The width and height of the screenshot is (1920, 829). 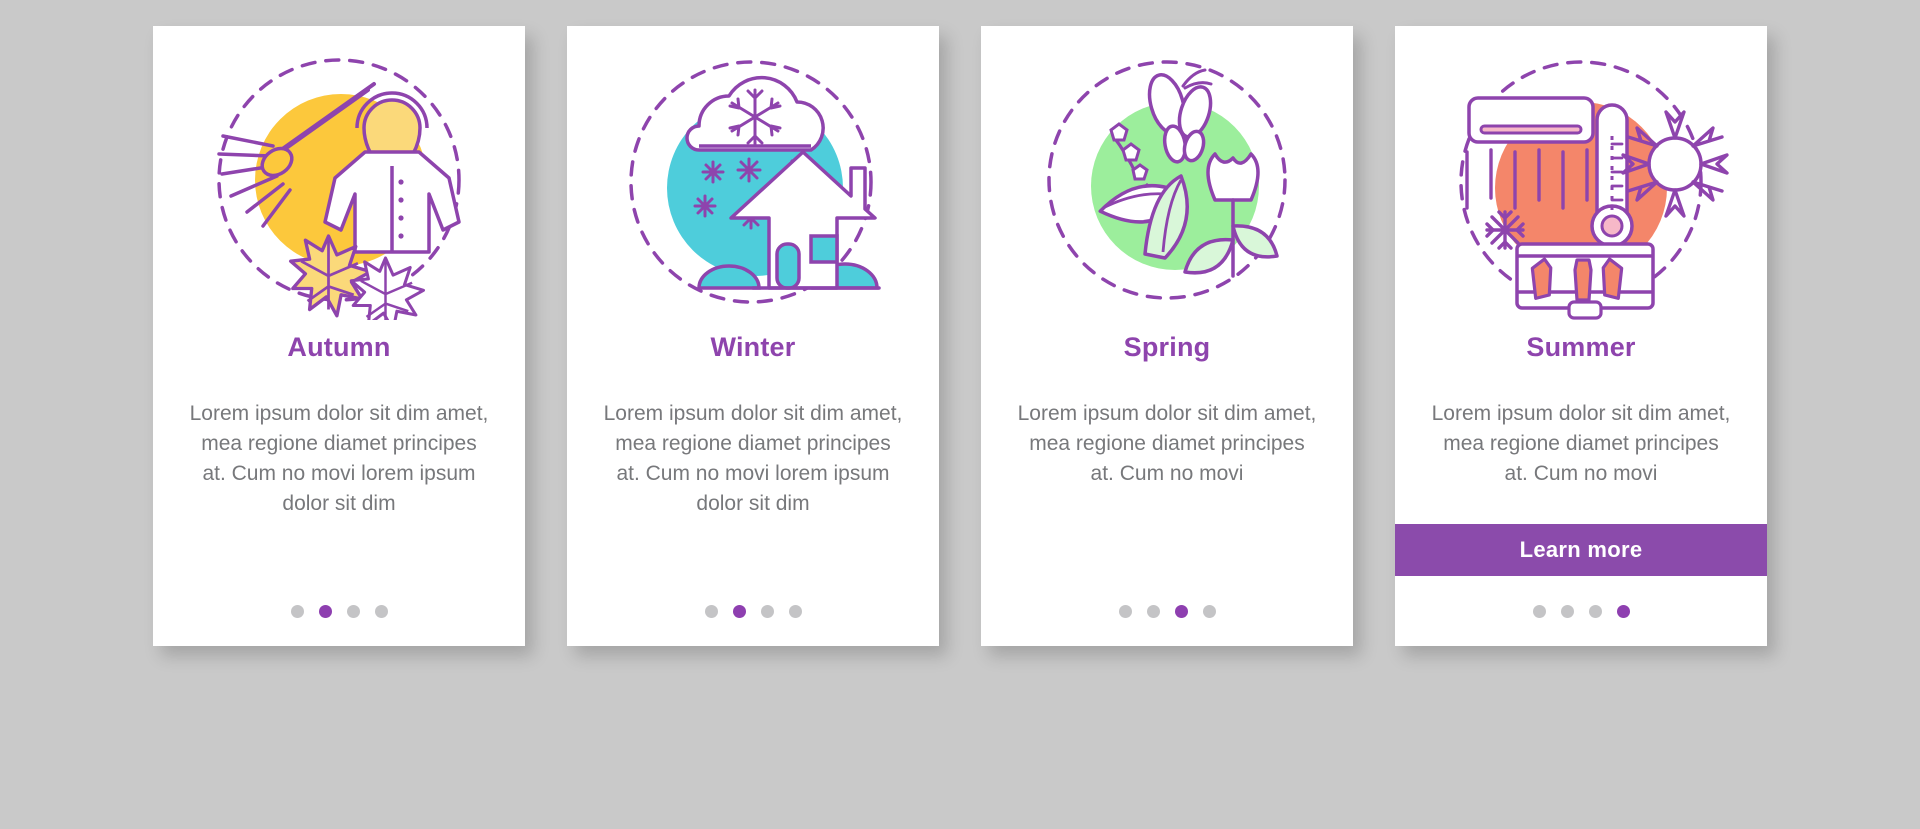 I want to click on card-title: Winter, so click(x=753, y=347).